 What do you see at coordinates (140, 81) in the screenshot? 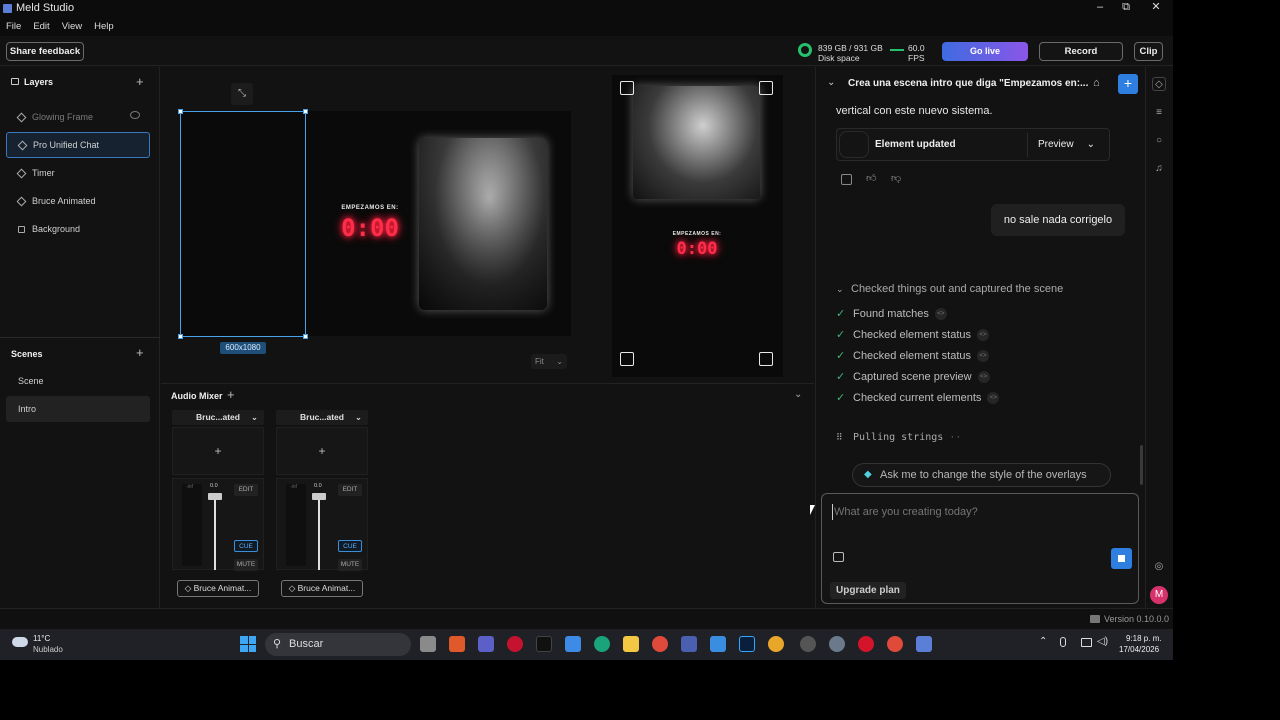
I see `add-layer-button: +` at bounding box center [140, 81].